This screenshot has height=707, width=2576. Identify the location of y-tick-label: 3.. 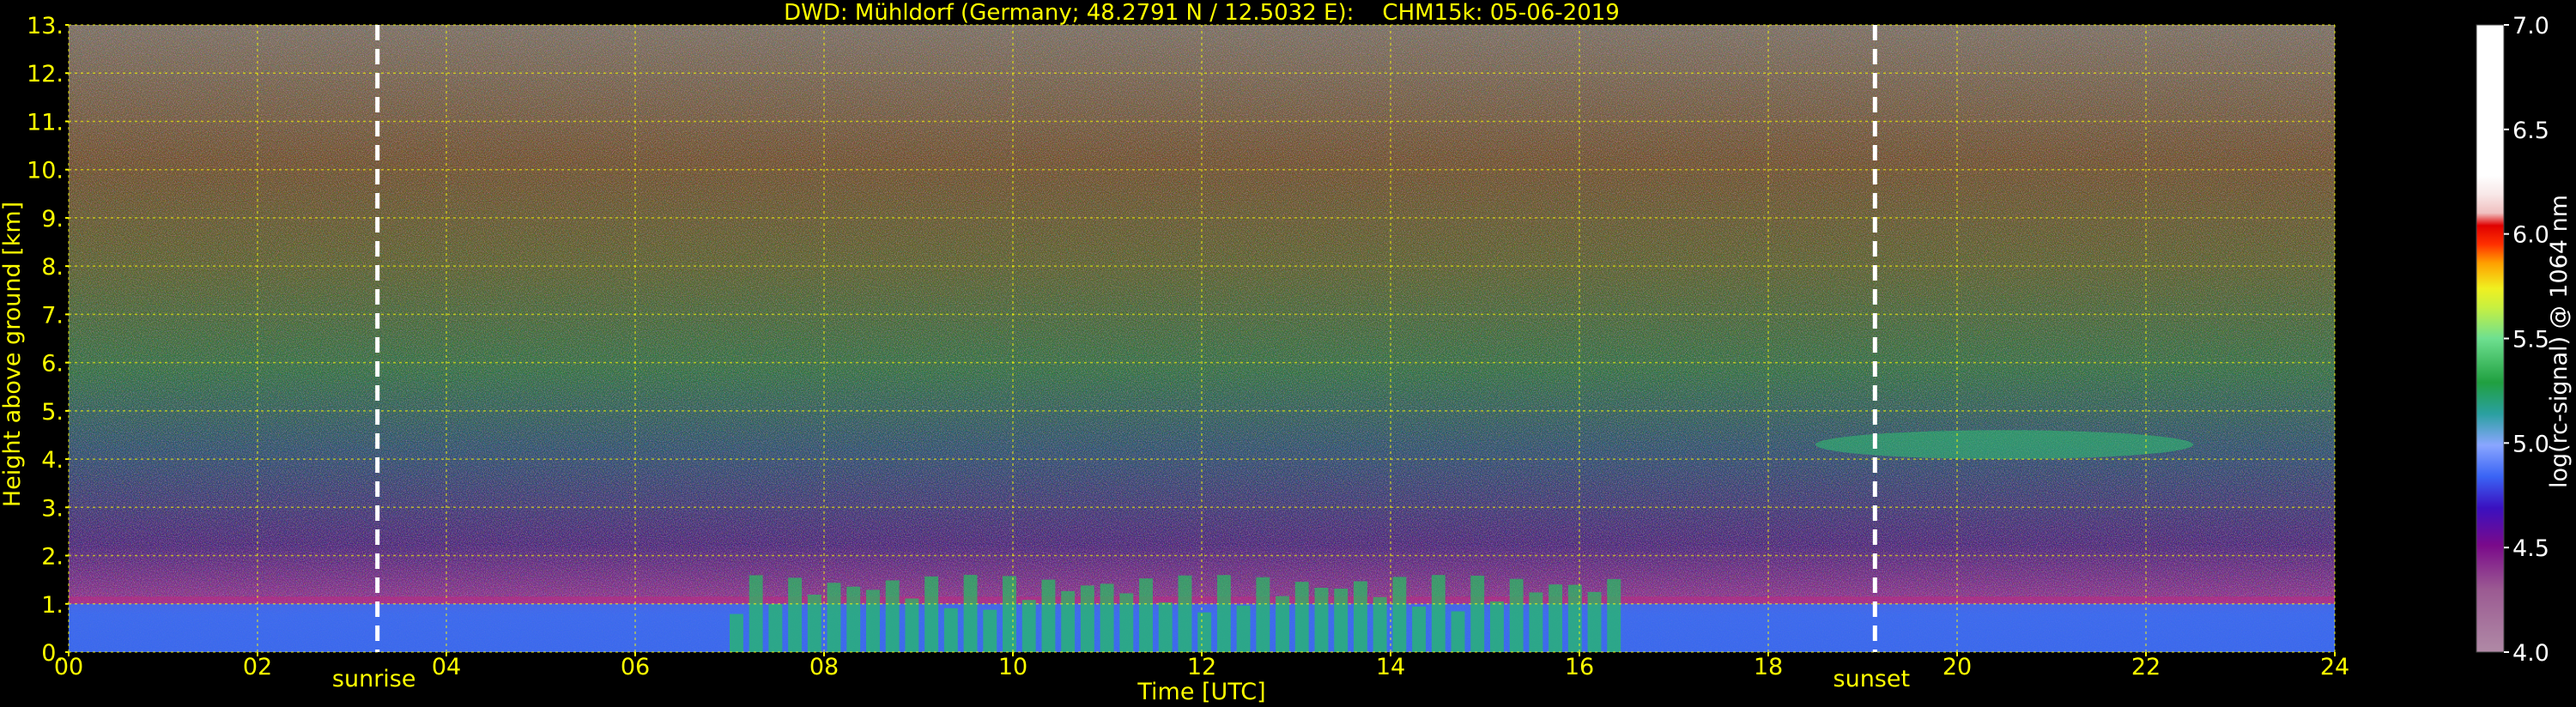
(52, 508).